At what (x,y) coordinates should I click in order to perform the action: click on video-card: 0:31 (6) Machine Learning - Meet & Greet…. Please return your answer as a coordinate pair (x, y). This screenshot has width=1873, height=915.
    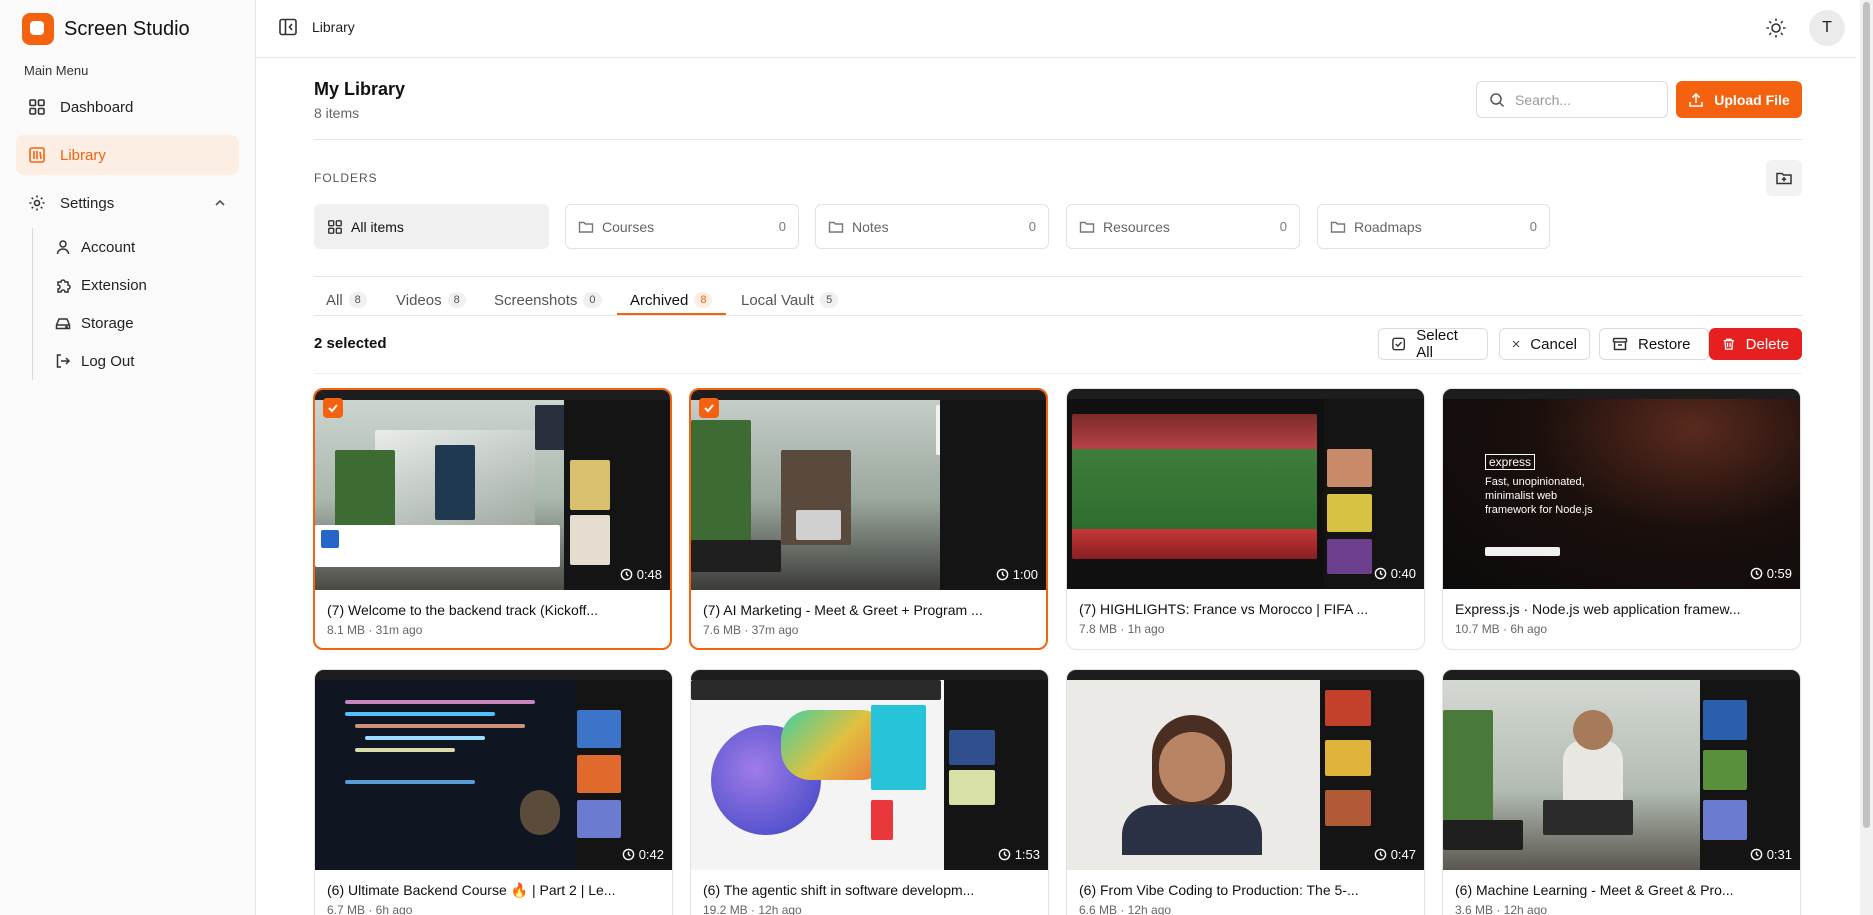
    Looking at the image, I should click on (1621, 792).